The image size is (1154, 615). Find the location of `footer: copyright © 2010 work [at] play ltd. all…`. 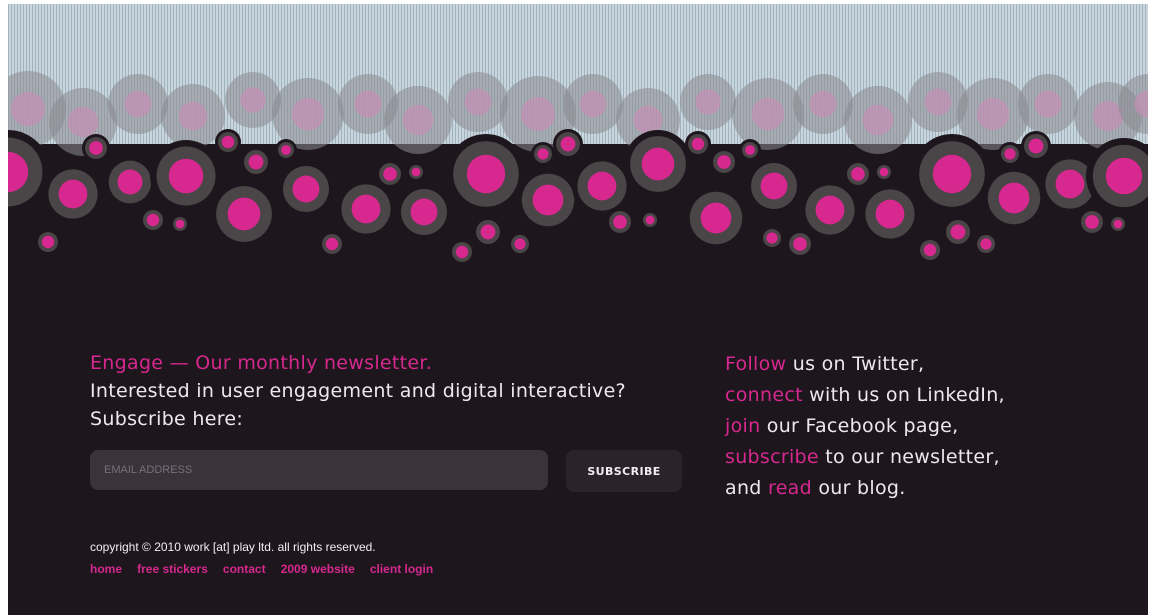

footer: copyright © 2010 work [at] play ltd. all… is located at coordinates (340, 558).